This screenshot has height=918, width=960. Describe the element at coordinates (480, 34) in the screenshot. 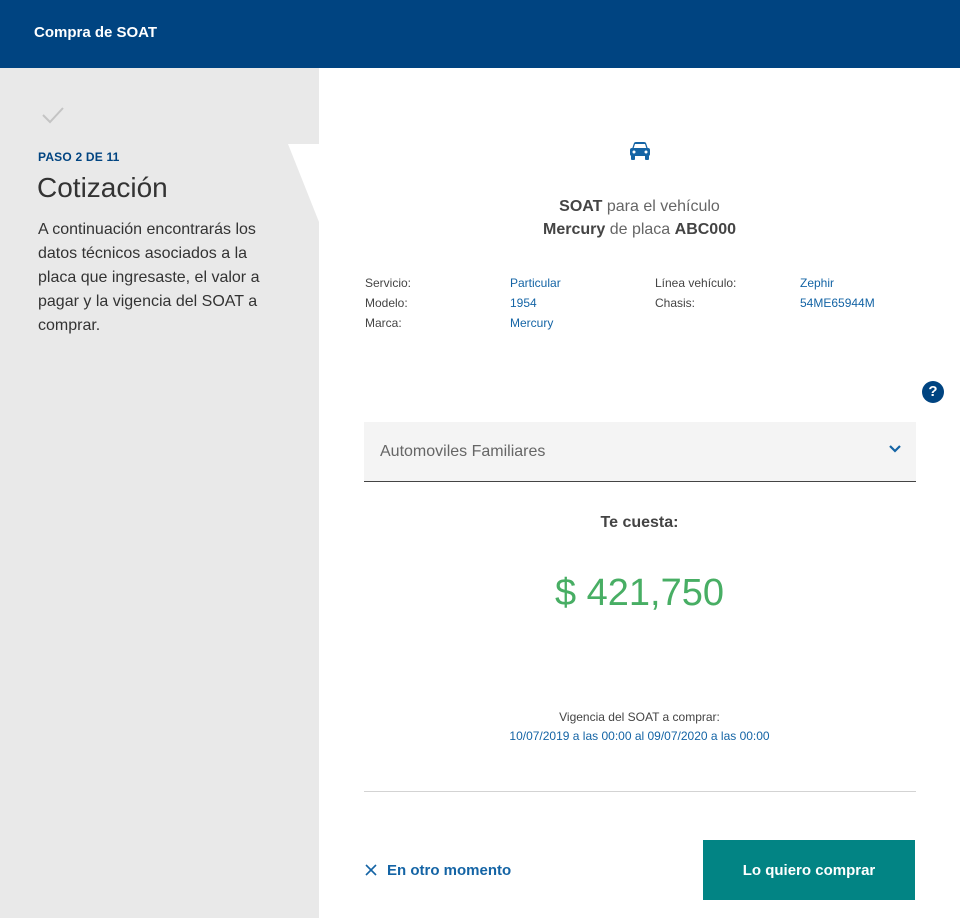

I see `top-bar: Compra de SOAT` at that location.